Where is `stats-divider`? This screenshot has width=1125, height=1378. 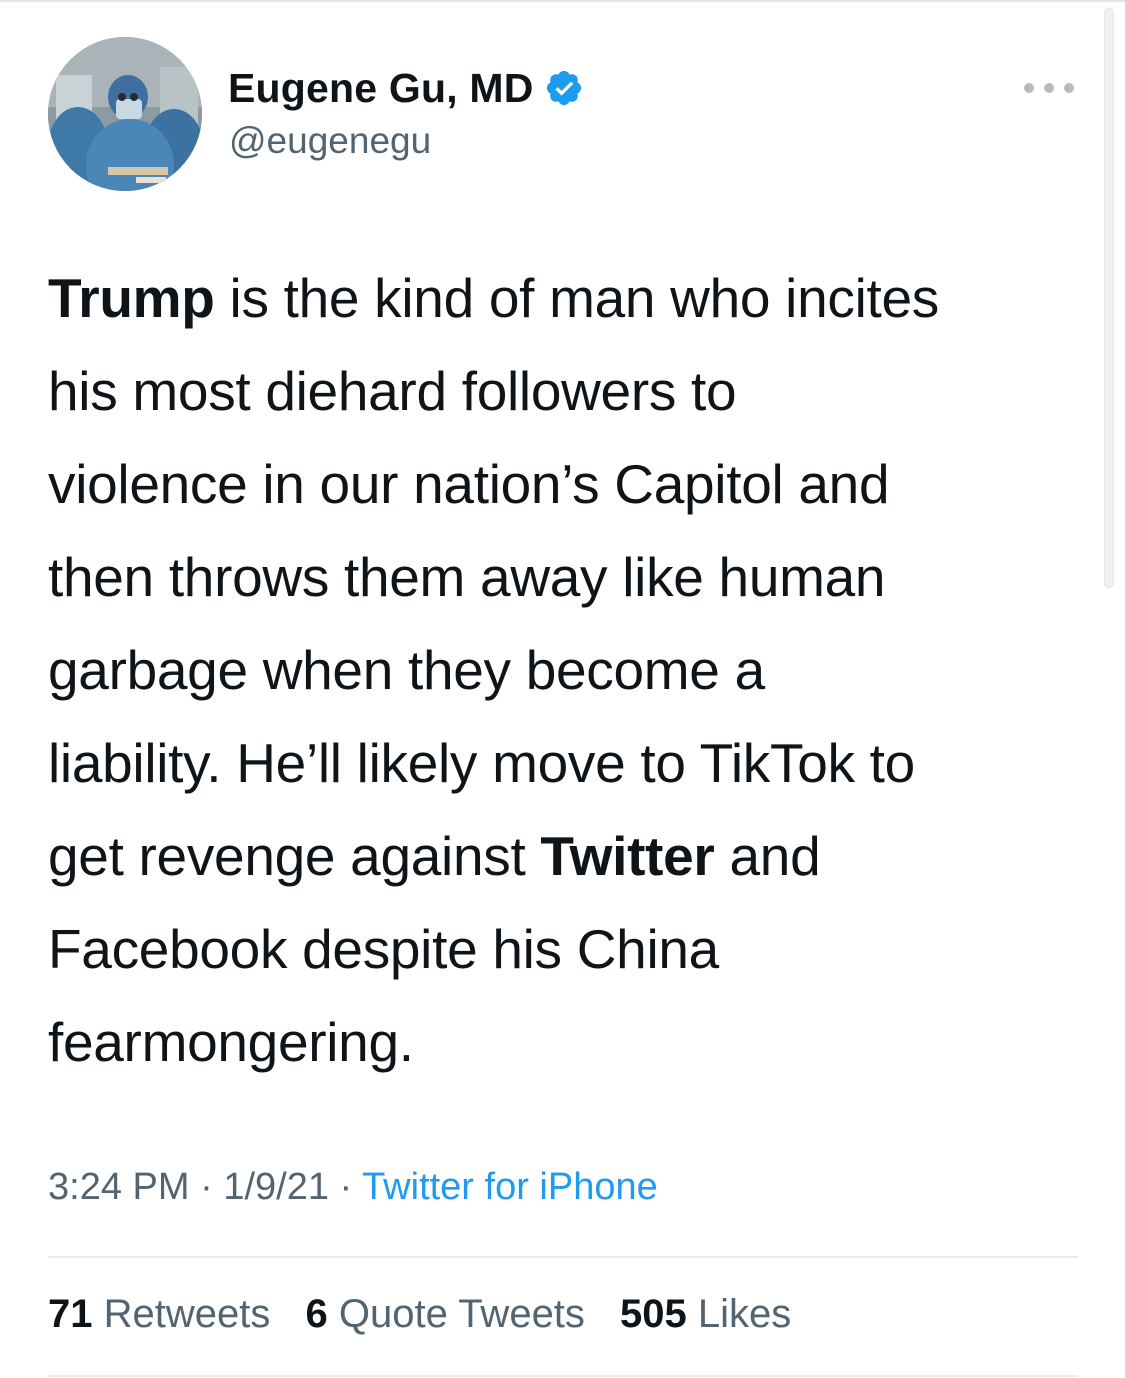
stats-divider is located at coordinates (563, 1257).